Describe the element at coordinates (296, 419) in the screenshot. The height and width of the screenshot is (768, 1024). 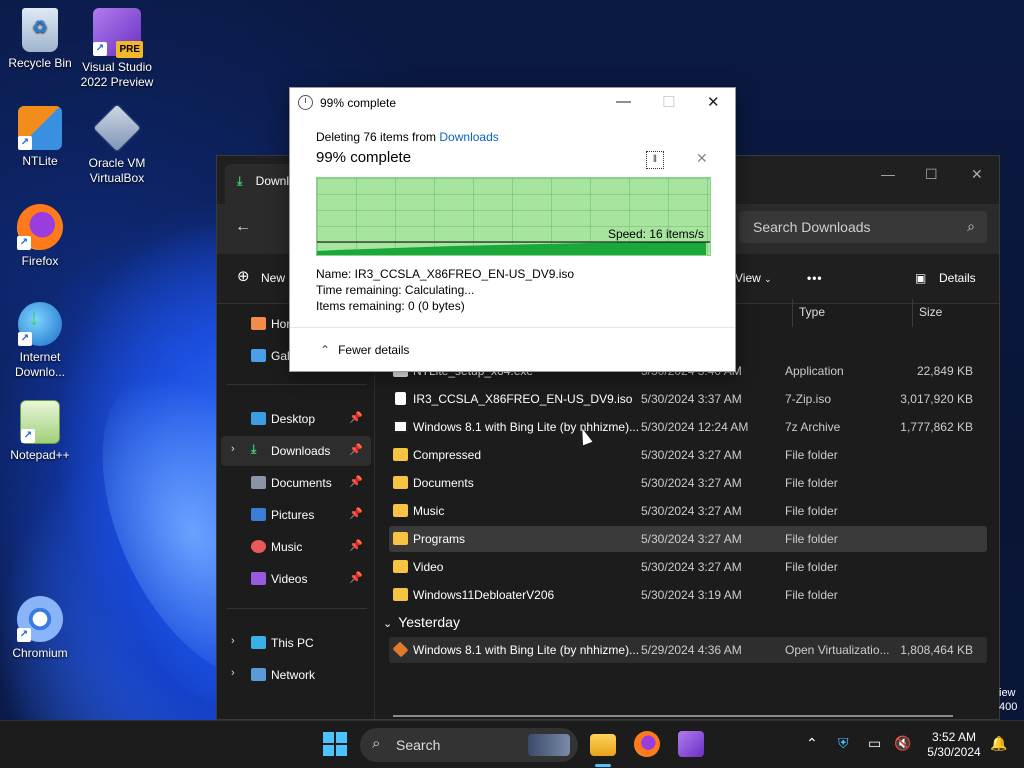
I see `sidebar-item-desktop: Desktop 📌` at that location.